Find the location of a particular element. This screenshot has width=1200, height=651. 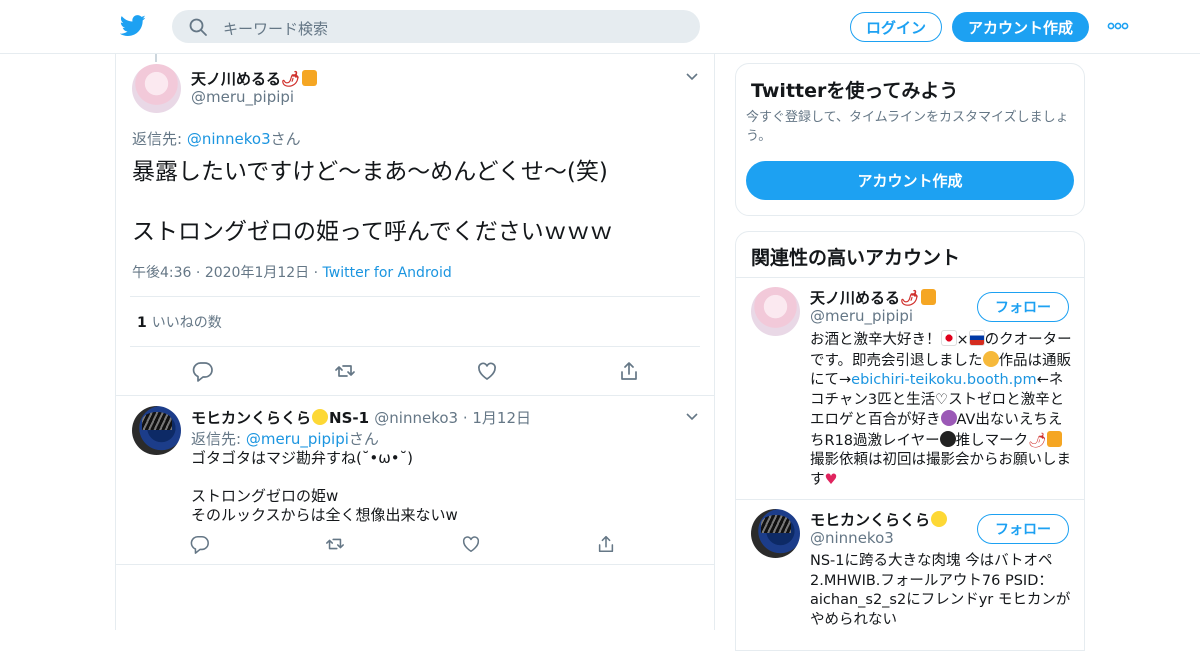

signup-card-subtitle: 今すぐ登録して、タイムラインをカスタマイズしましょう。 is located at coordinates (907, 127).